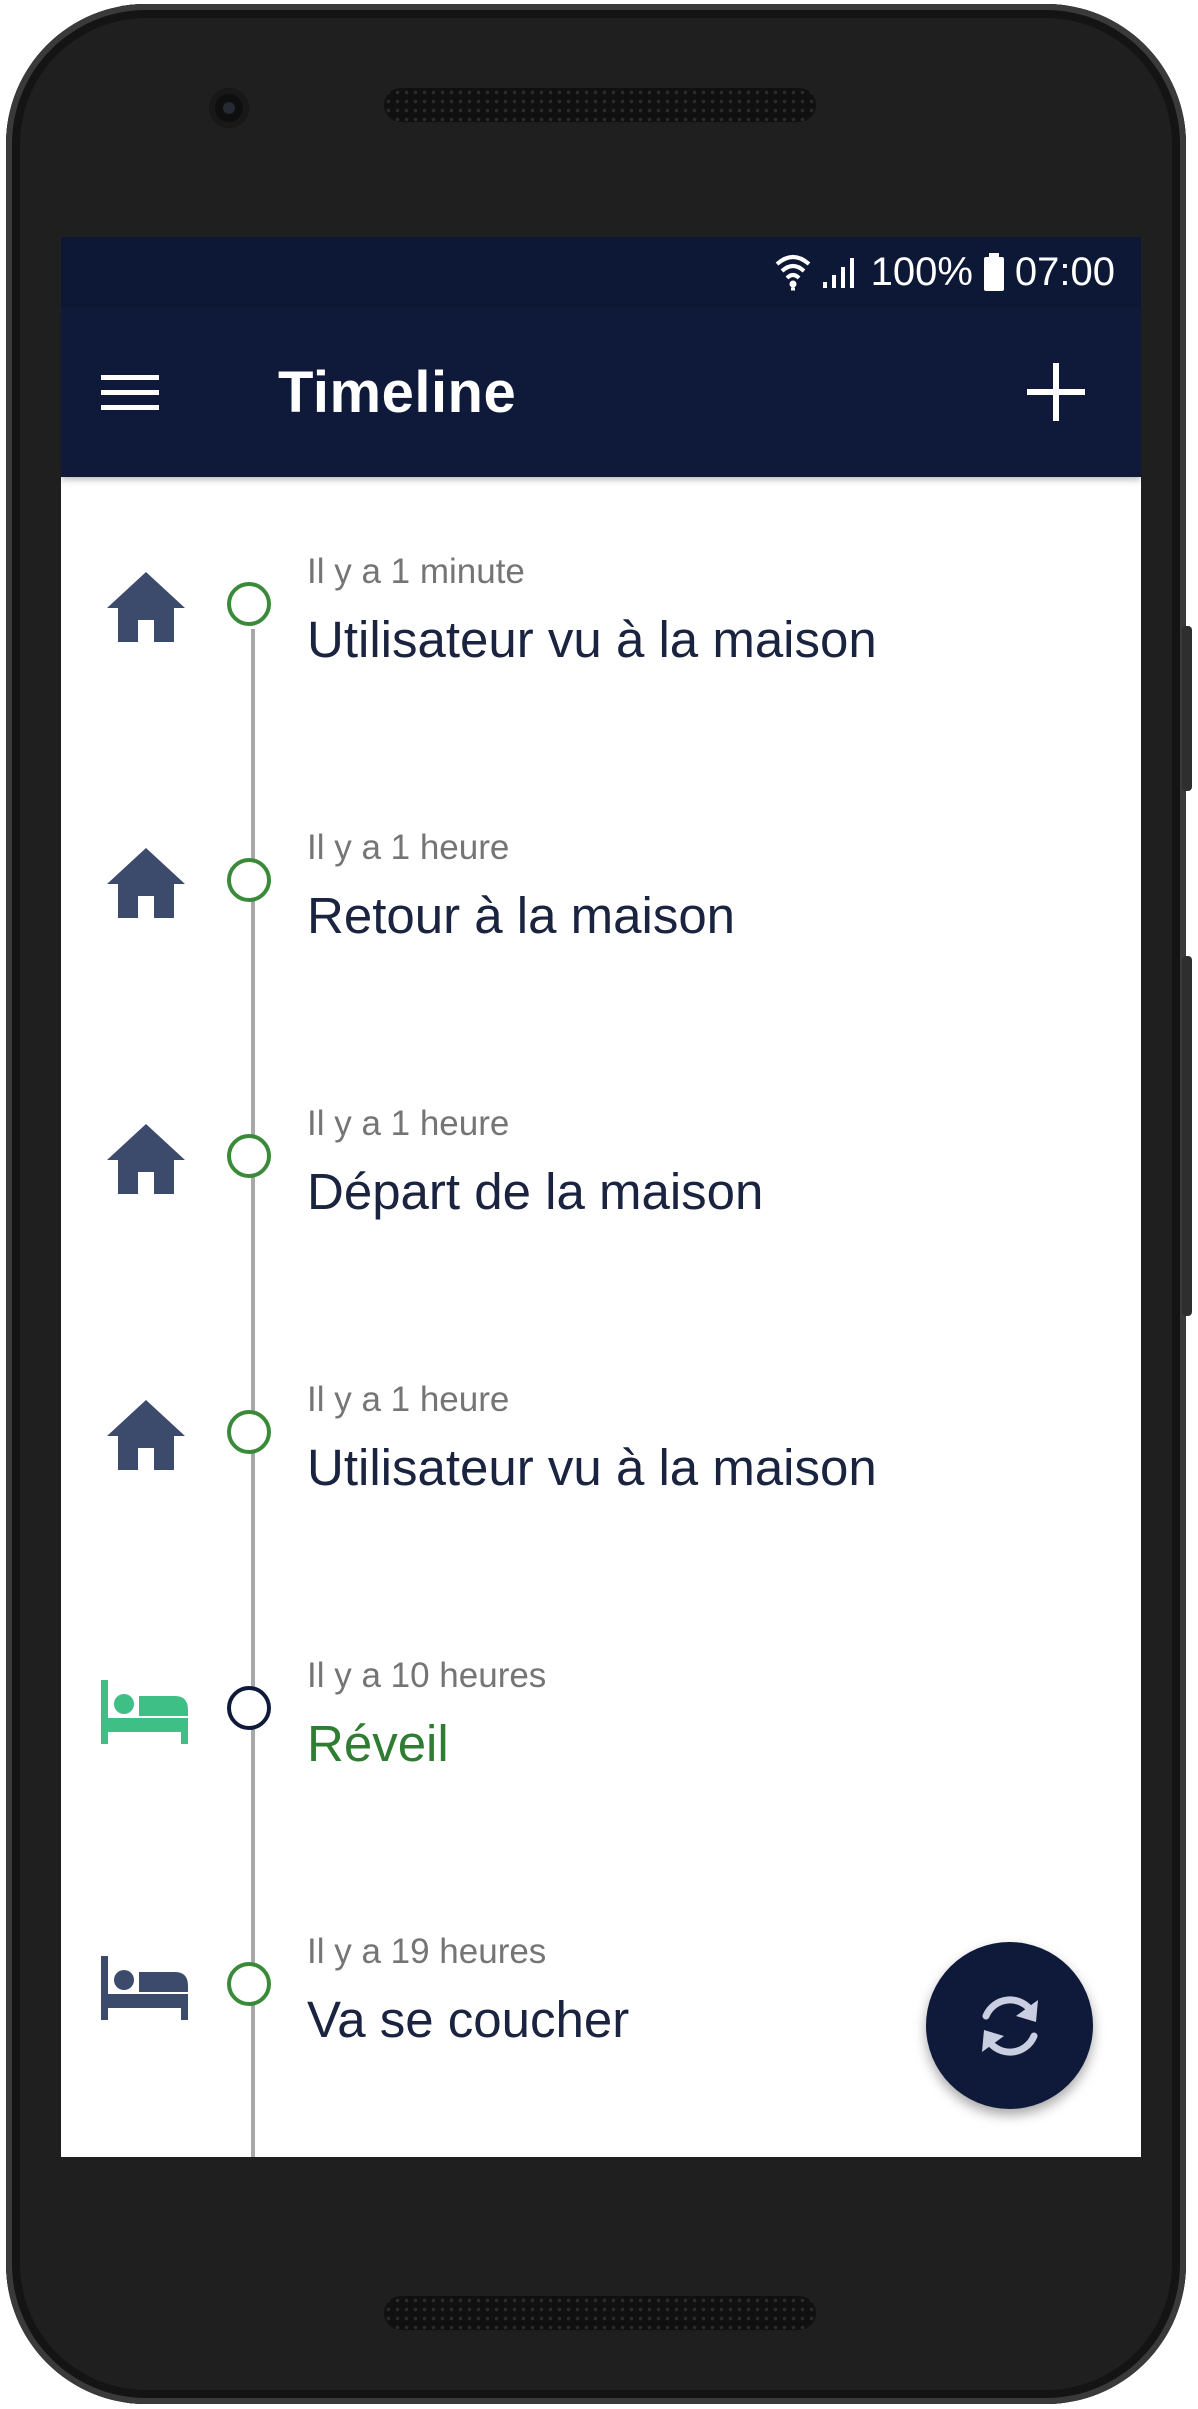 The height and width of the screenshot is (2409, 1198). I want to click on page-title: Timeline, so click(397, 392).